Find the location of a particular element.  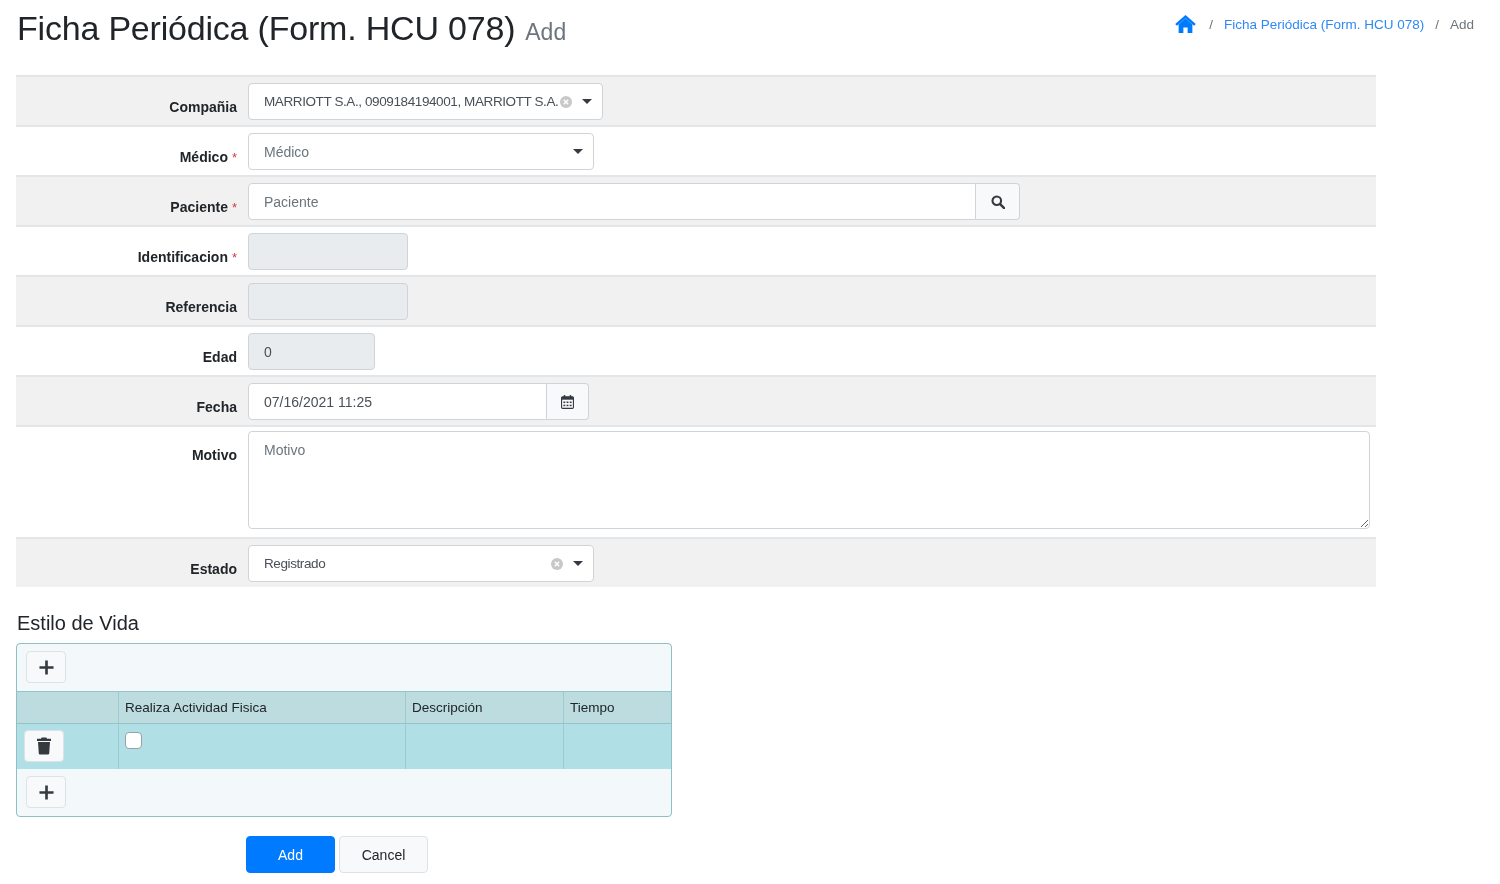

page-subtitle: Add is located at coordinates (546, 32).